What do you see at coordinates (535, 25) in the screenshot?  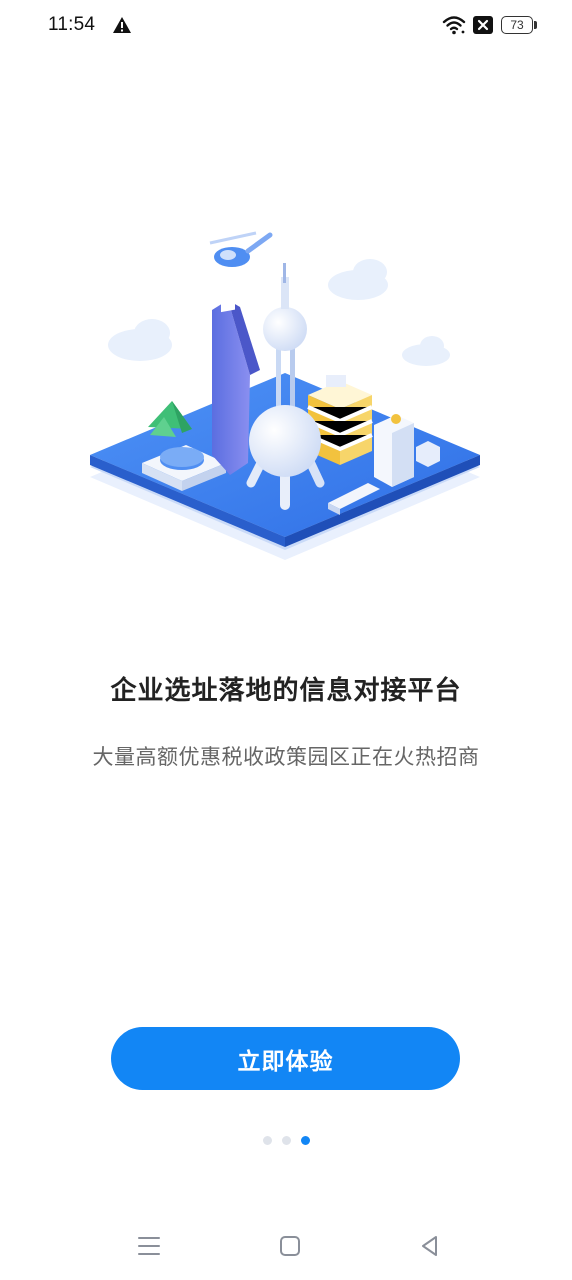 I see `battery-tip` at bounding box center [535, 25].